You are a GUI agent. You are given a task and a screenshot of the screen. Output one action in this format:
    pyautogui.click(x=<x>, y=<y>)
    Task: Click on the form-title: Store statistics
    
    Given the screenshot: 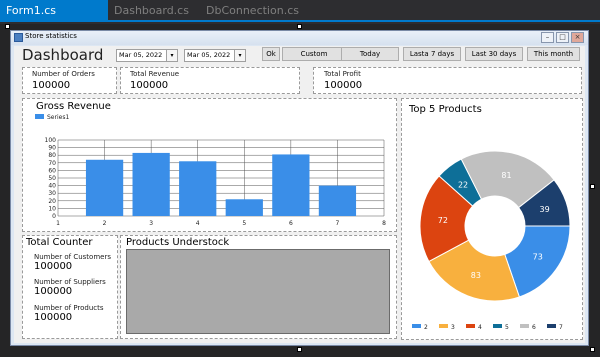 What is the action you would take?
    pyautogui.click(x=51, y=36)
    